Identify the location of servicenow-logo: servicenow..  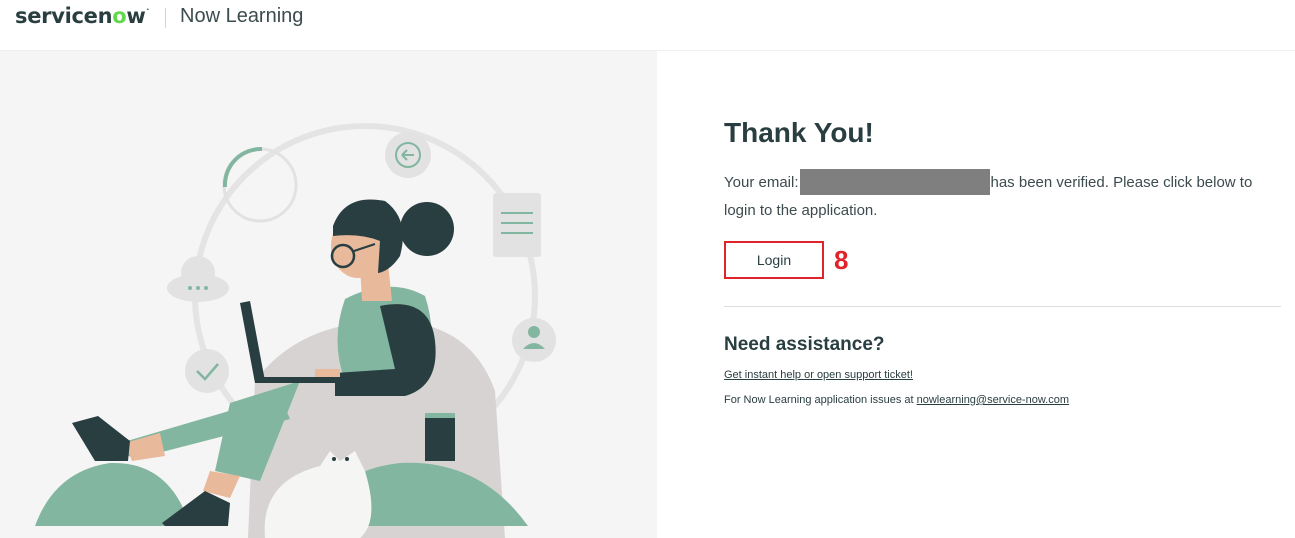
(82, 16).